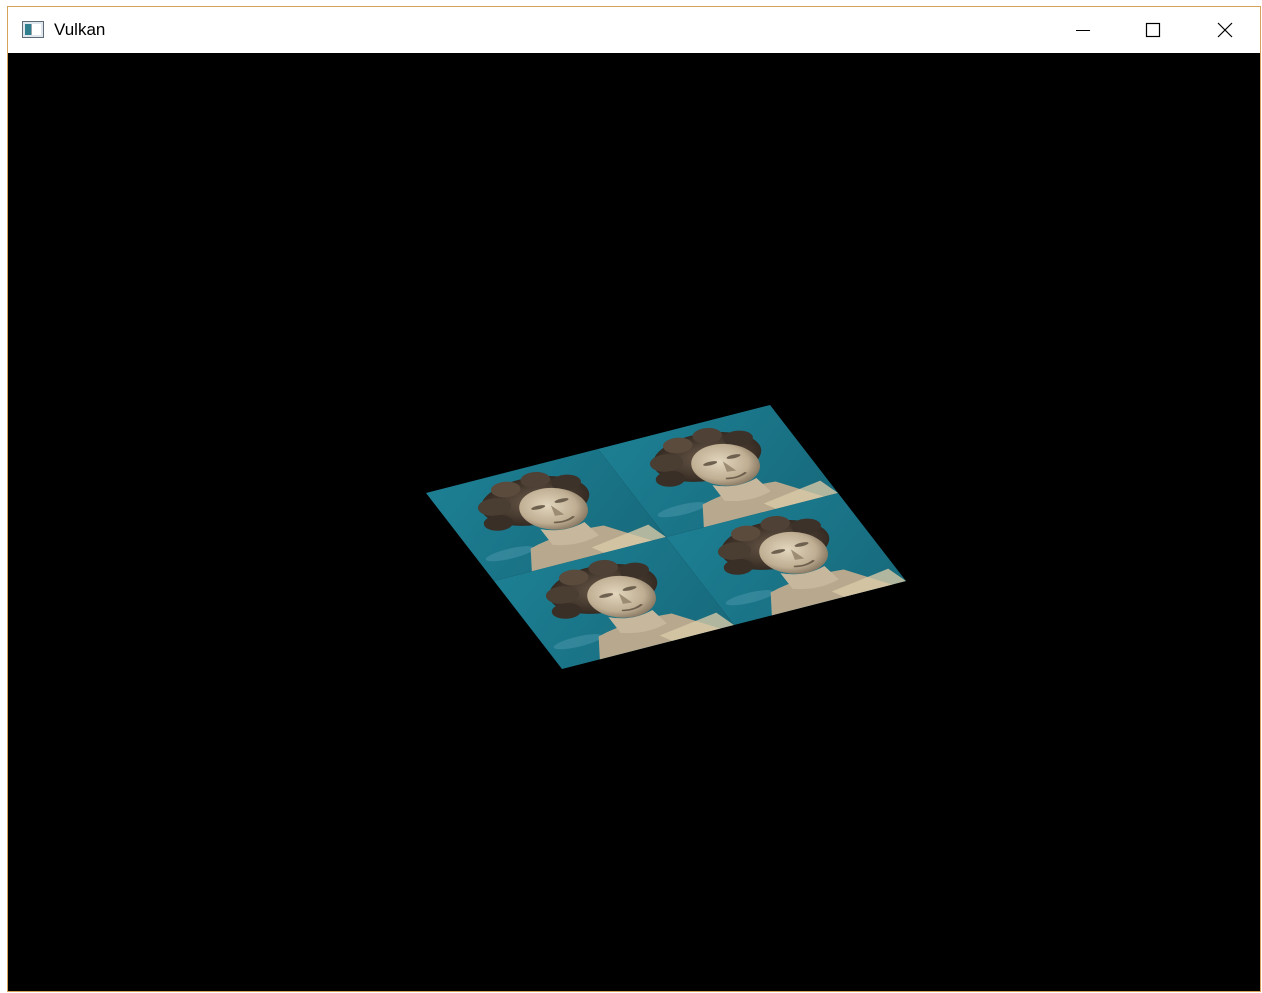  I want to click on minimize-button, so click(1083, 30).